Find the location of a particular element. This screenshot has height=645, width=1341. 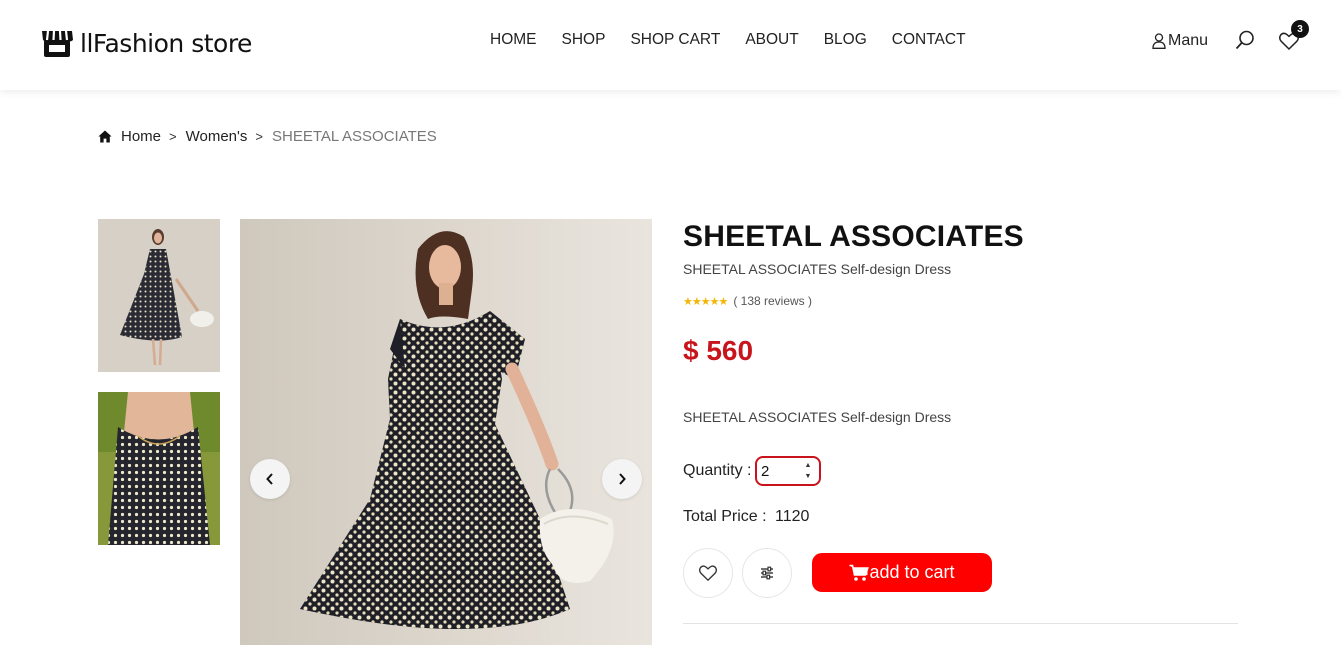

breadcrumb-home: Home is located at coordinates (141, 136).